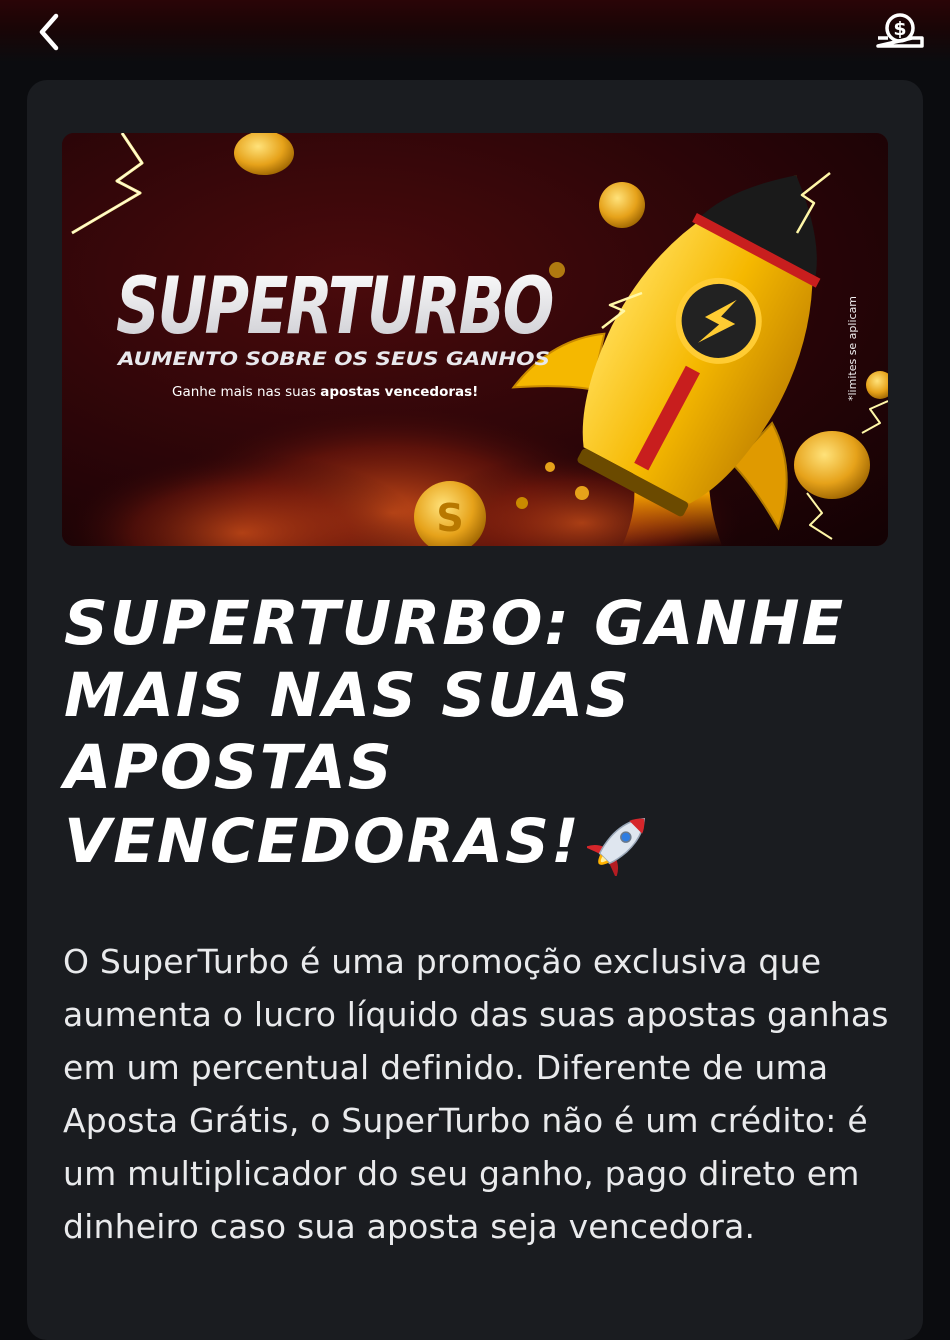 This screenshot has height=1340, width=950. I want to click on banner-subtitle: AUMENTO SOBRE OS SEUS GANHOS, so click(333, 359).